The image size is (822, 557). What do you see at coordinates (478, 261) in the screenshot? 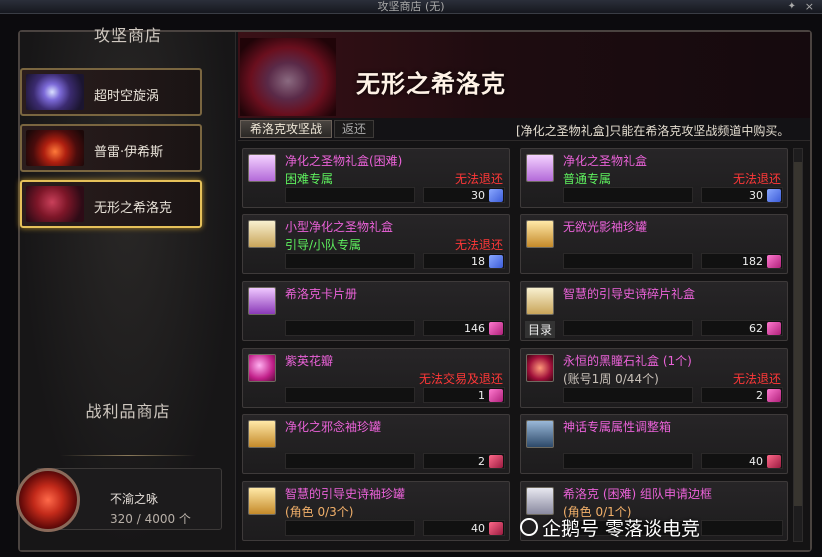
I see `item-price: 18` at bounding box center [478, 261].